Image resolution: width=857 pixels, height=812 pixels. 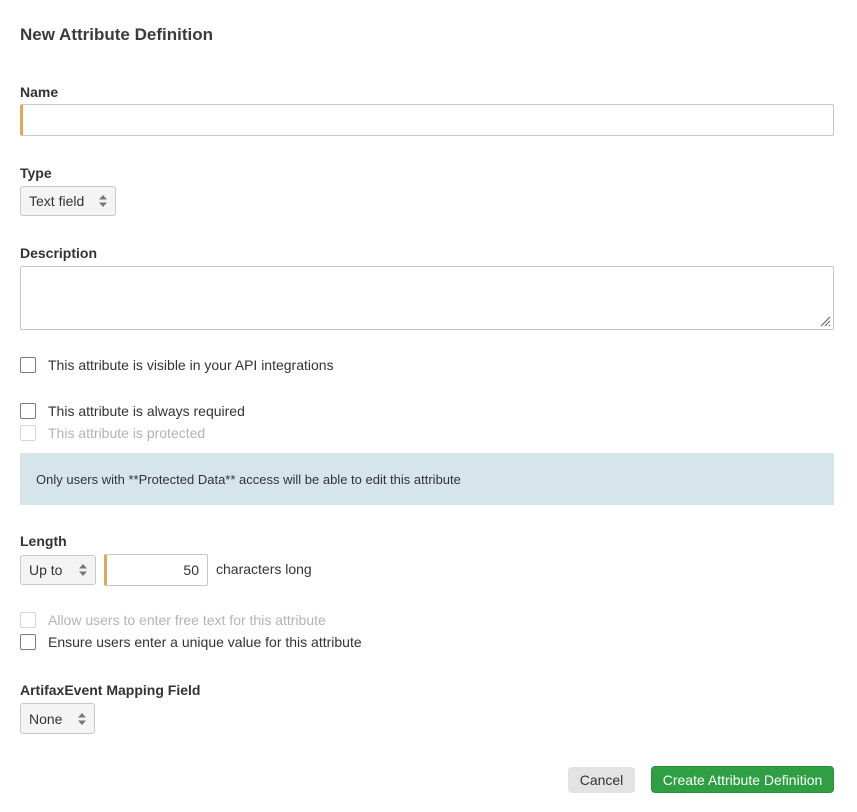 I want to click on length-mode-select: Up to, so click(x=58, y=570).